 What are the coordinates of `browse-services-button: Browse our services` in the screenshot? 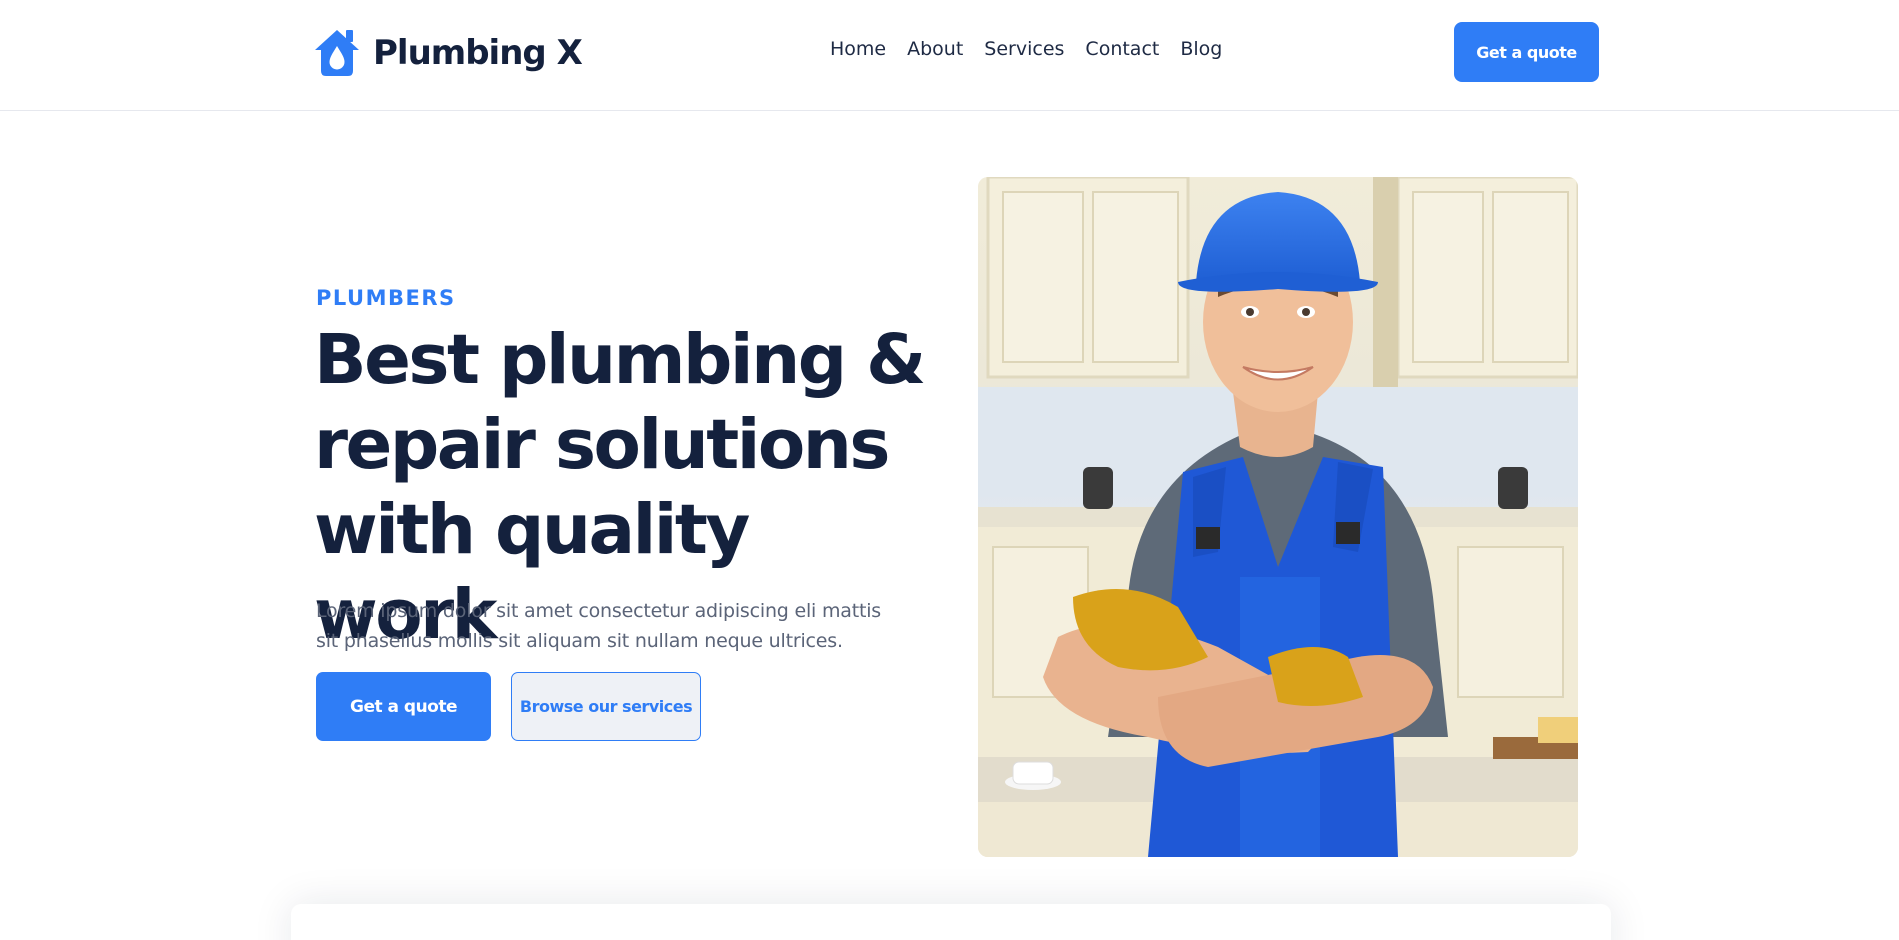 It's located at (606, 706).